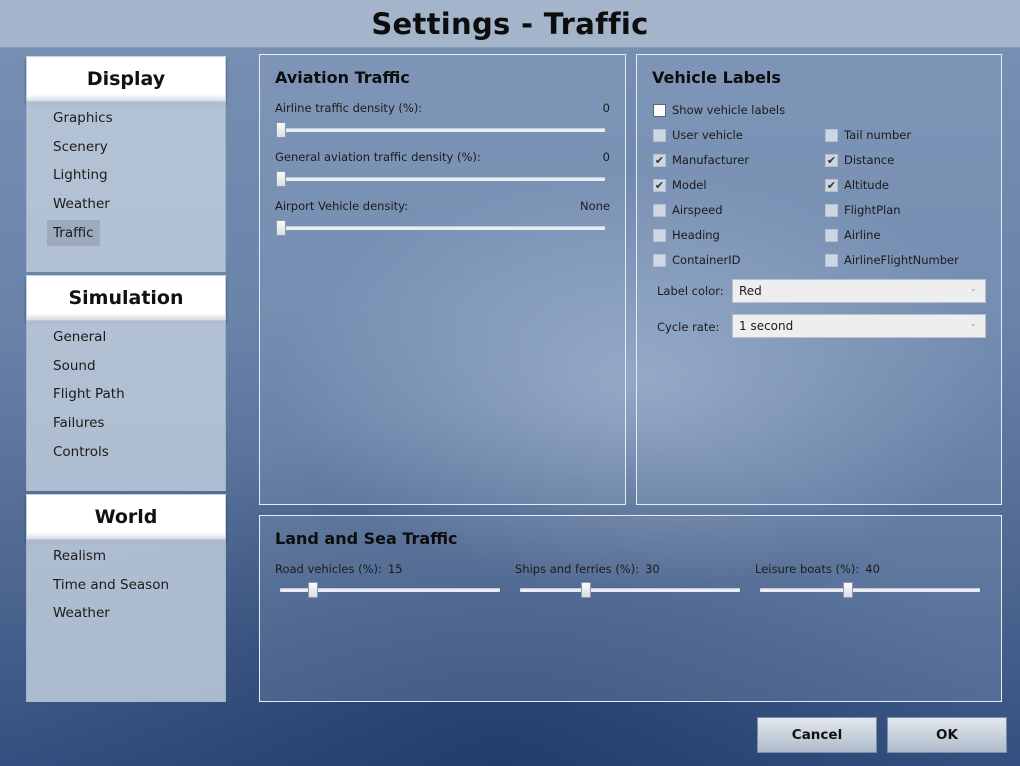 This screenshot has width=1020, height=766. I want to click on checkbox-label: Airline, so click(862, 235).